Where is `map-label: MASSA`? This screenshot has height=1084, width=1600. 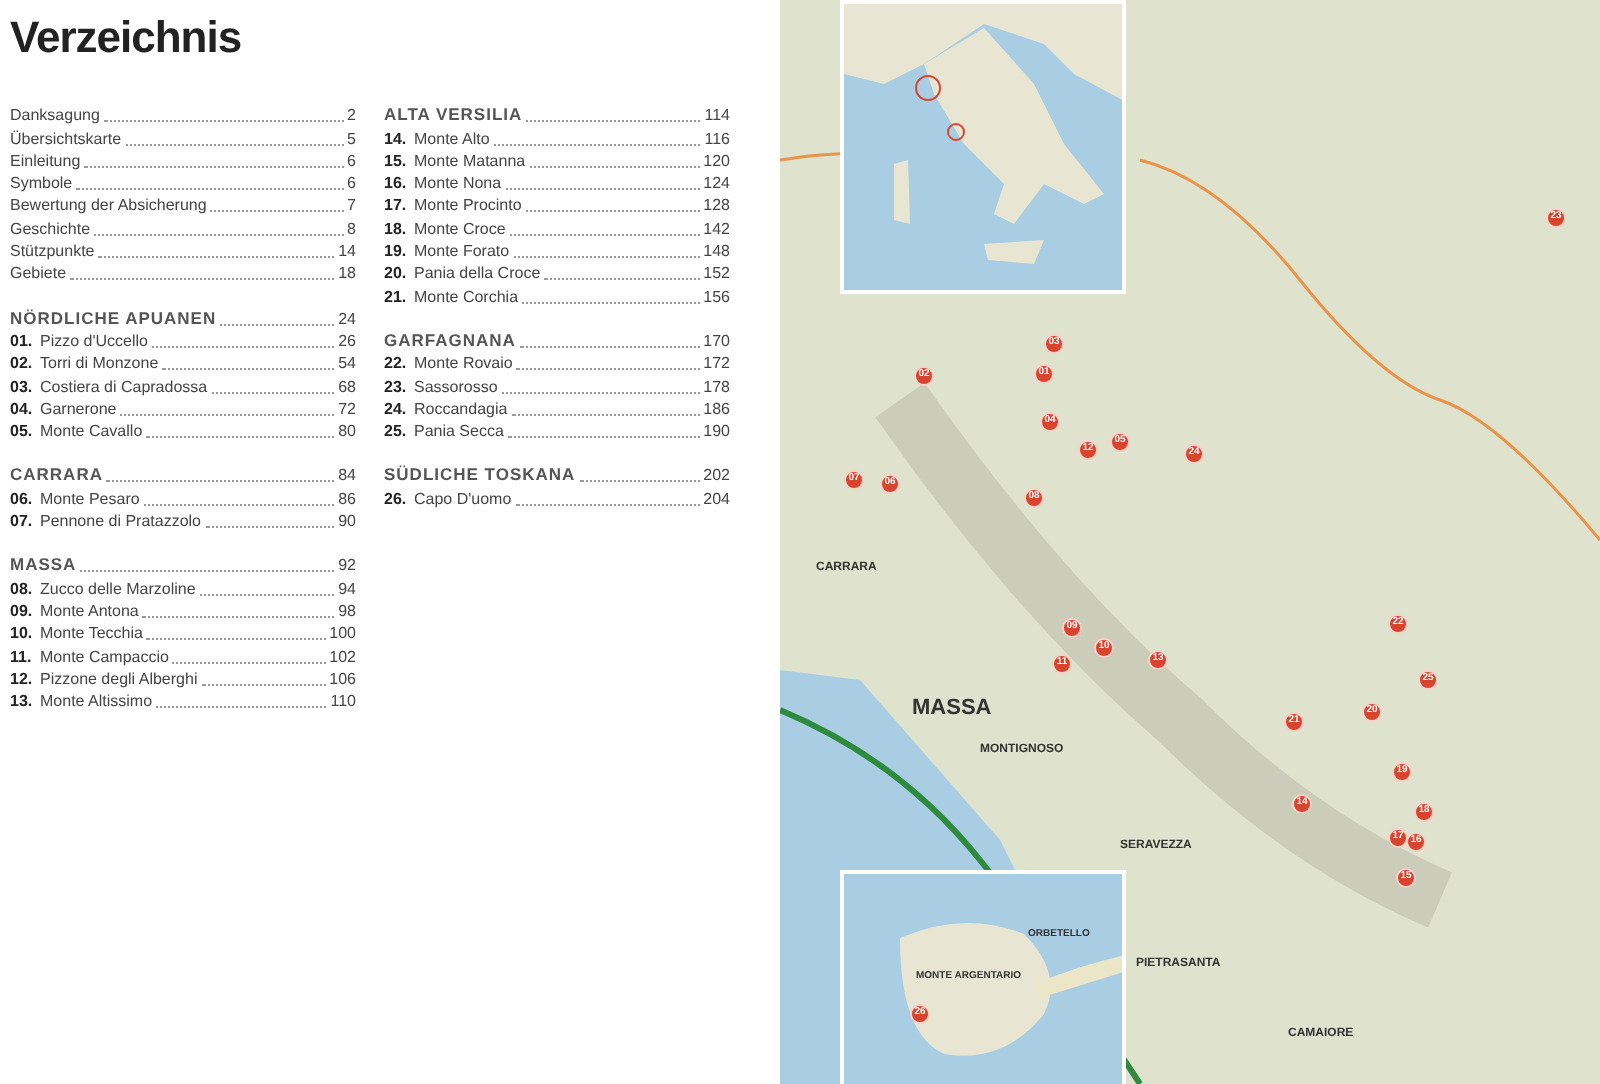
map-label: MASSA is located at coordinates (952, 709).